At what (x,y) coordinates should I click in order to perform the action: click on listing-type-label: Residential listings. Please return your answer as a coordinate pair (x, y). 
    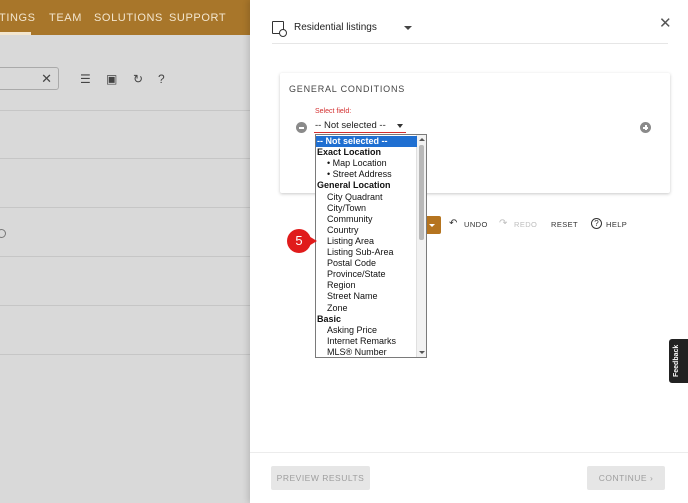
    Looking at the image, I should click on (335, 27).